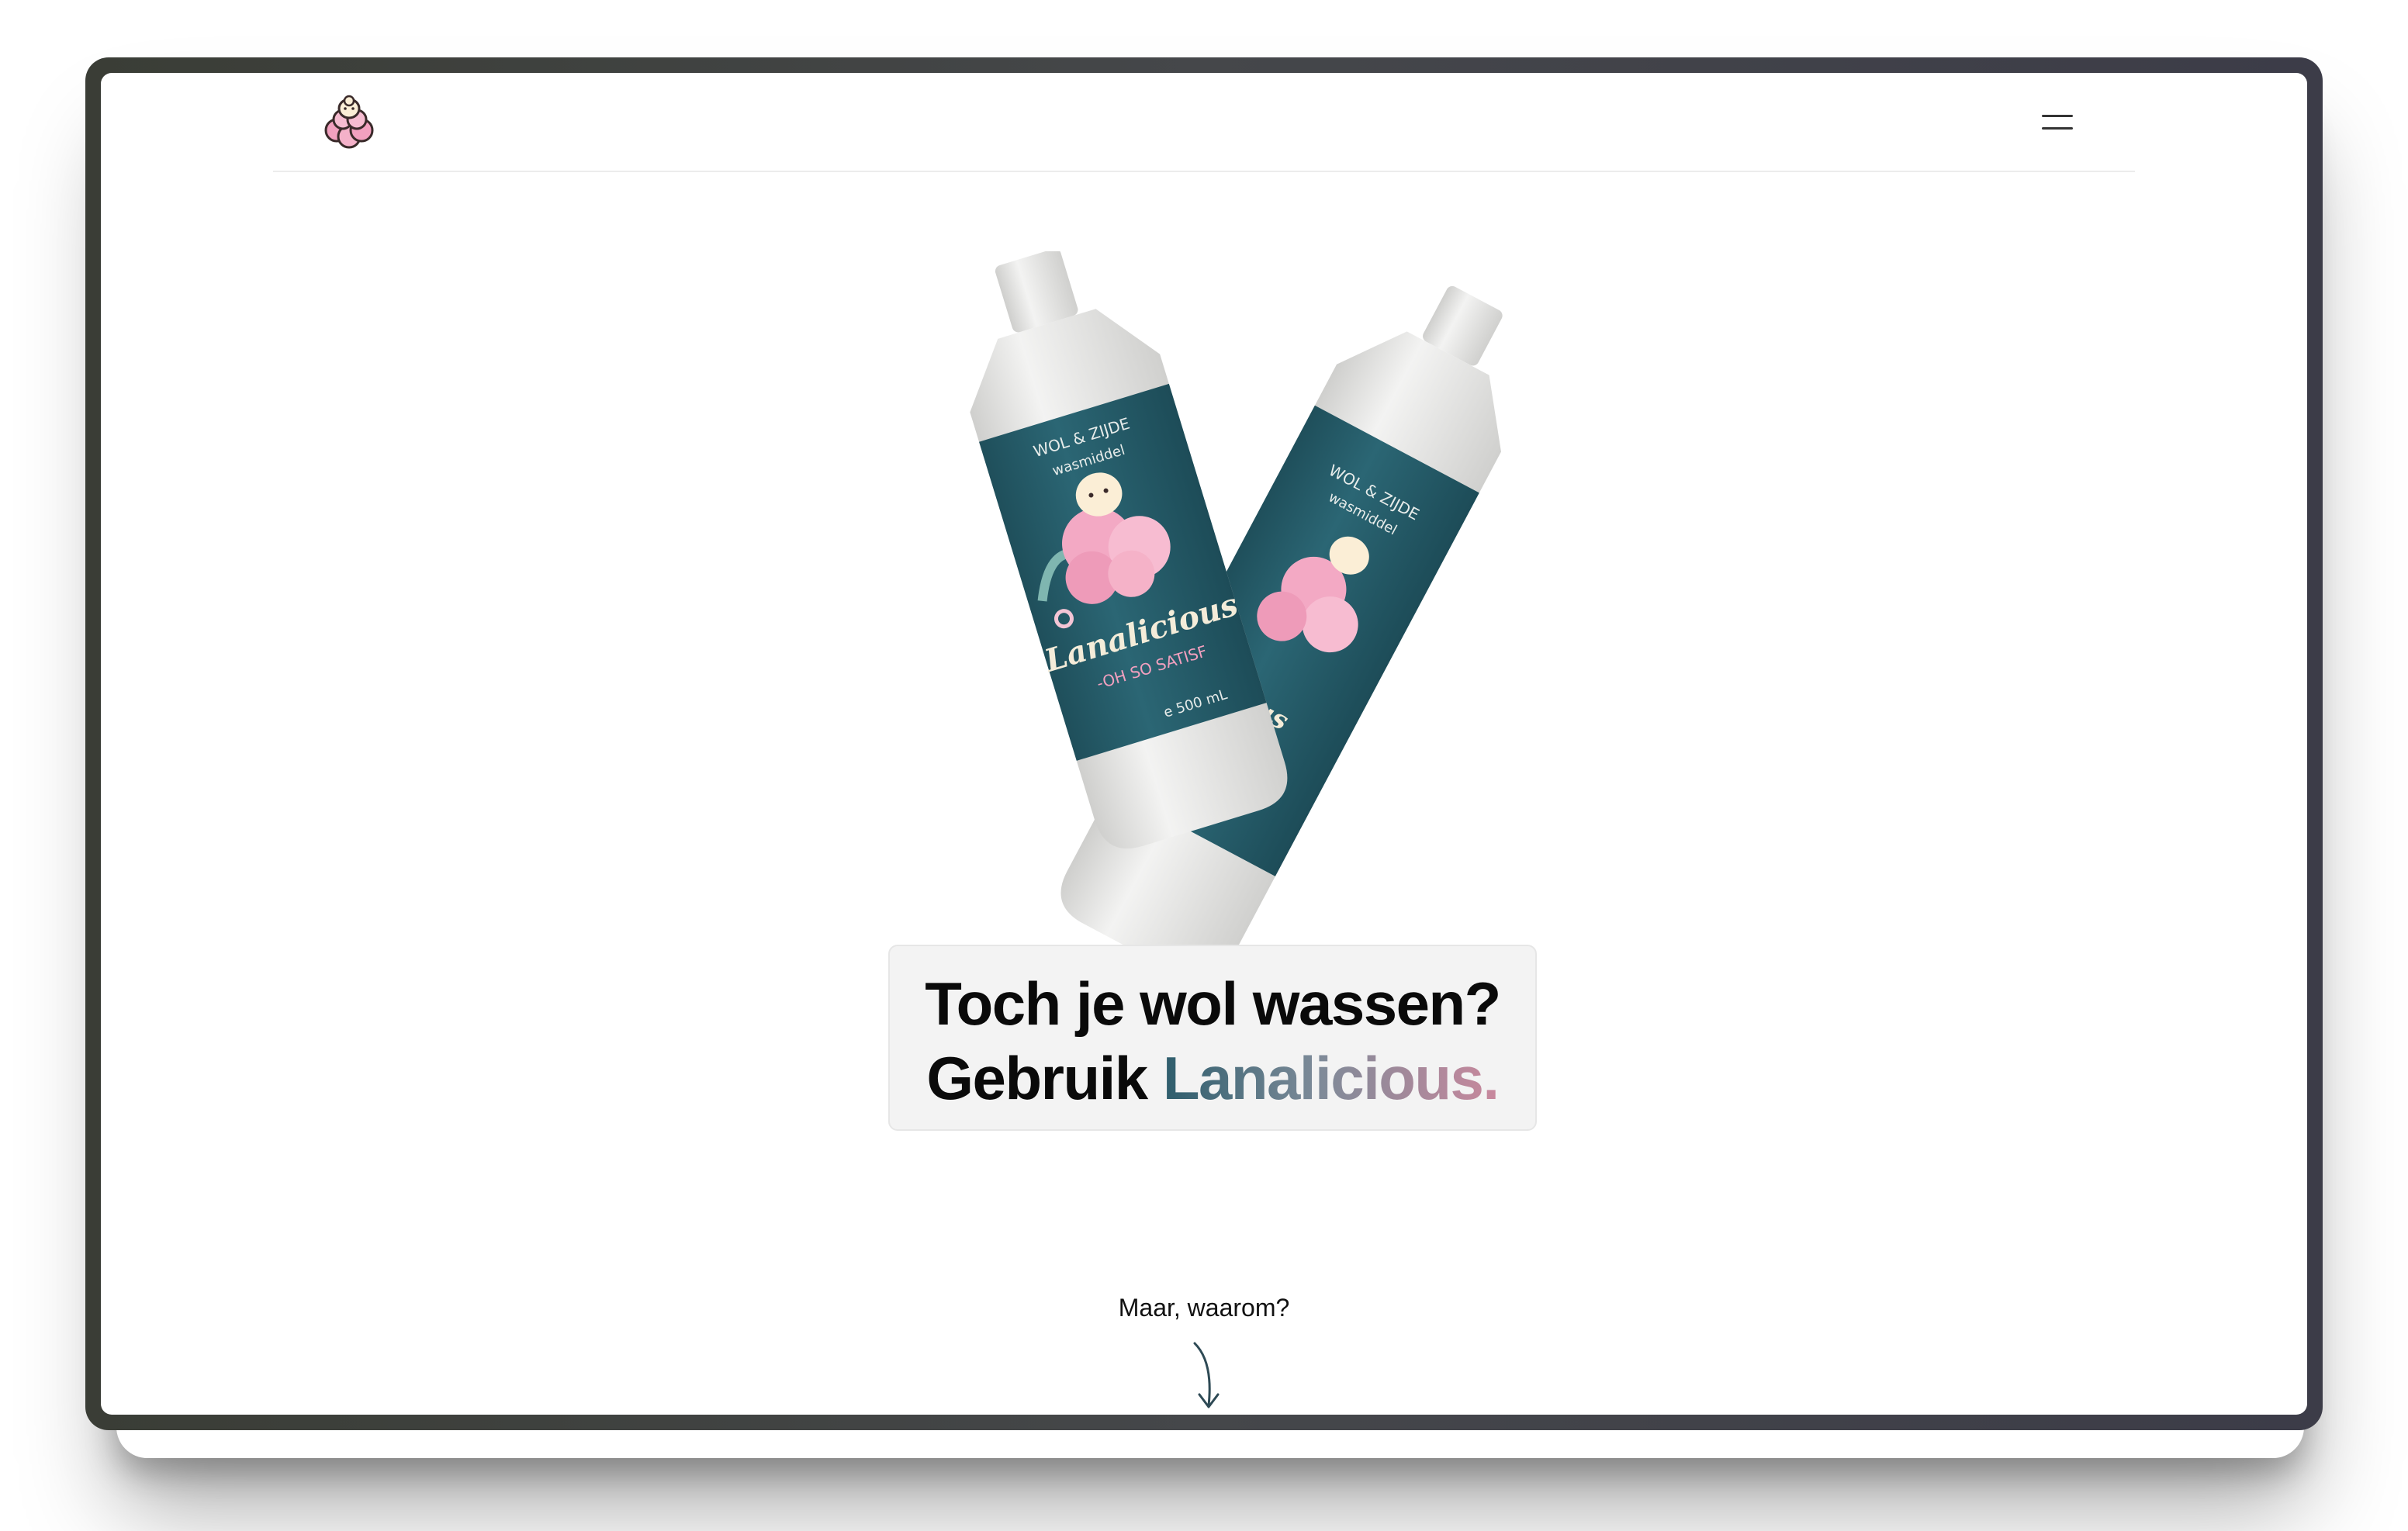 Image resolution: width=2408 pixels, height=1531 pixels. Describe the element at coordinates (1210, 1374) in the screenshot. I see `arrow-down-icon` at that location.